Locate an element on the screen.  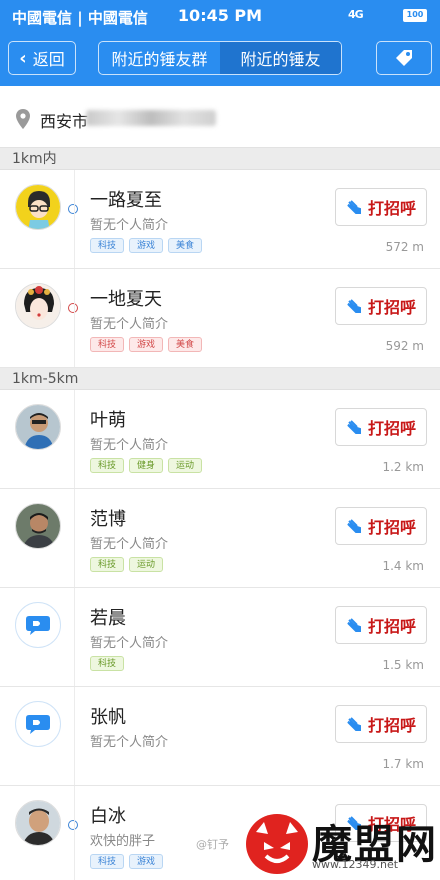
tag-icon is located at coordinates (404, 58).